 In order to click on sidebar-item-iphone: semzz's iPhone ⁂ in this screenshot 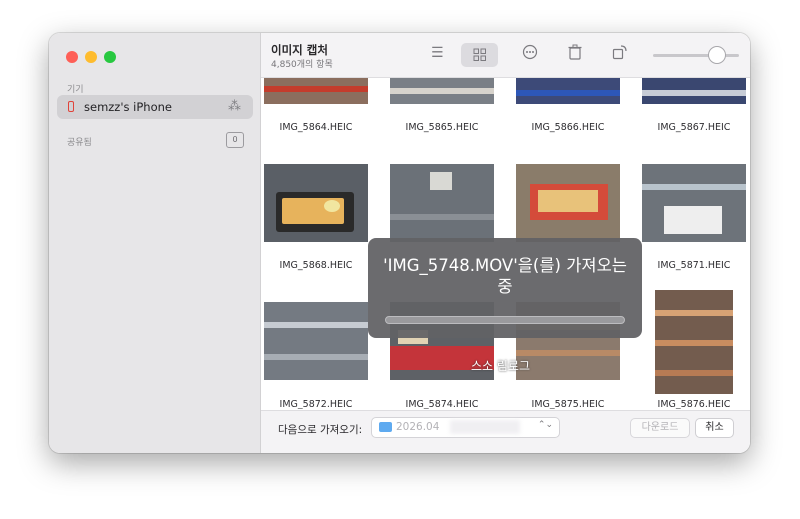, I will do `click(155, 107)`.